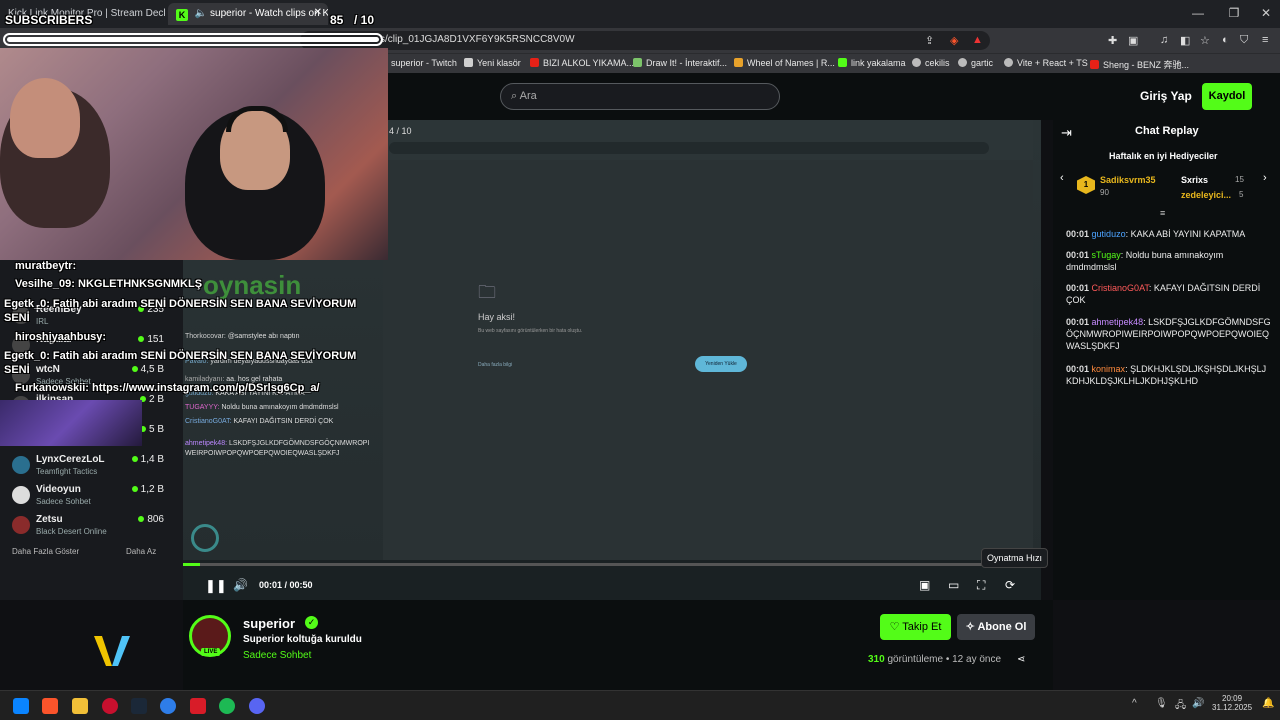  I want to click on close-tab-icon: ✕, so click(318, 12).